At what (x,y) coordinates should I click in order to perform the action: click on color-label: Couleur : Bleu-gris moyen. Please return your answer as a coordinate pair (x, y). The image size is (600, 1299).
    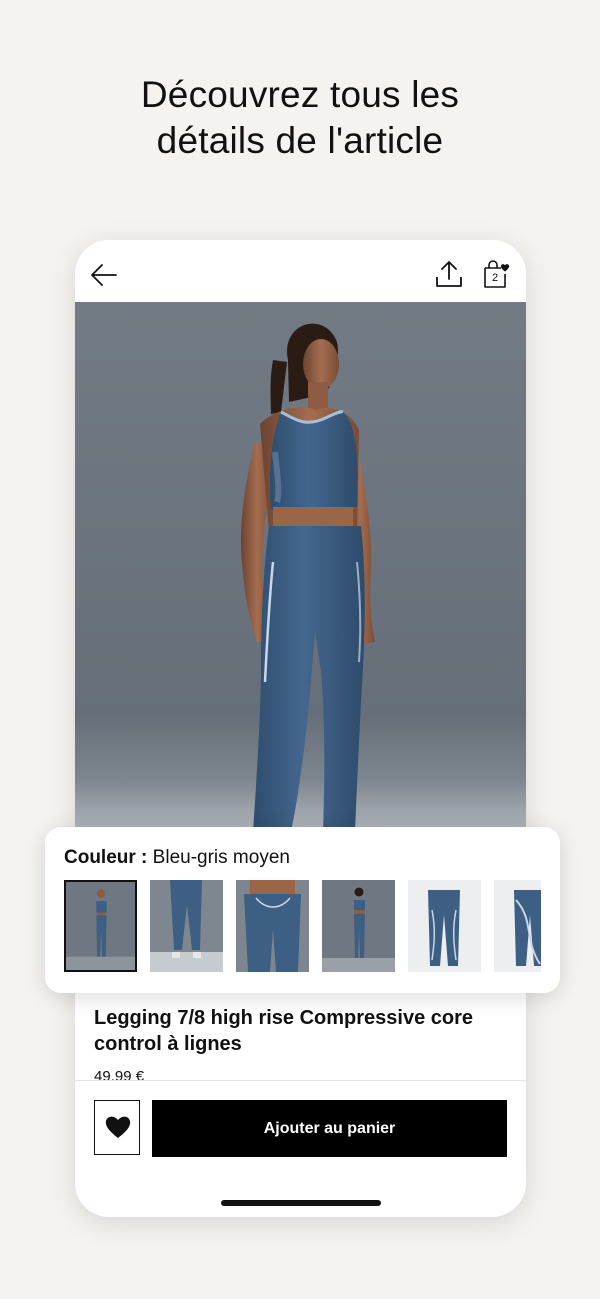
    Looking at the image, I should click on (177, 858).